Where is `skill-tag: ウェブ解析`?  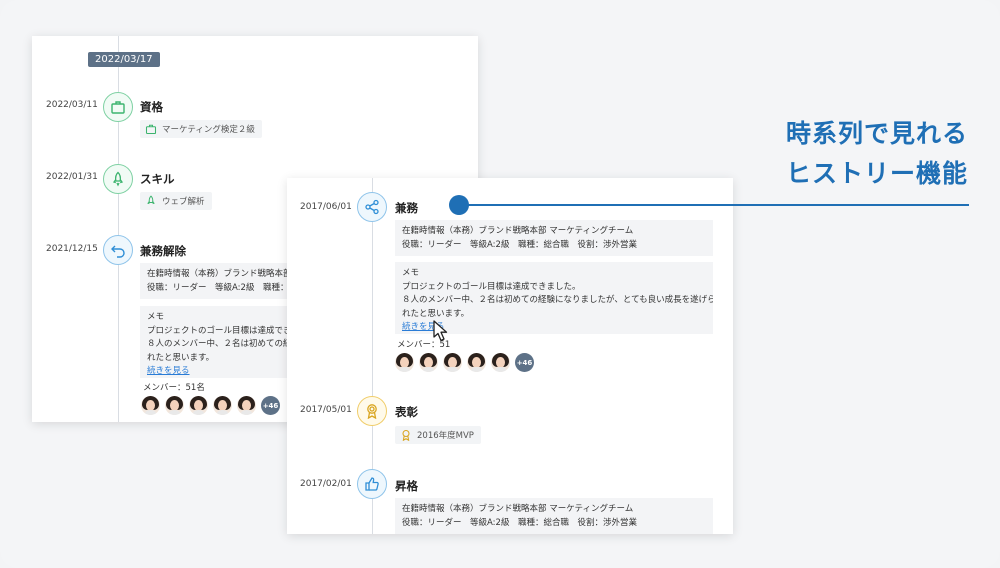
skill-tag: ウェブ解析 is located at coordinates (176, 201).